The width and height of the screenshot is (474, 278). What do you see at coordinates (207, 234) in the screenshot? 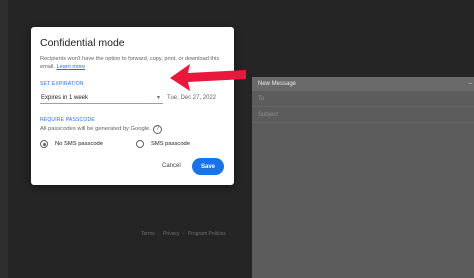
I see `program-policies-link: Program Policies` at bounding box center [207, 234].